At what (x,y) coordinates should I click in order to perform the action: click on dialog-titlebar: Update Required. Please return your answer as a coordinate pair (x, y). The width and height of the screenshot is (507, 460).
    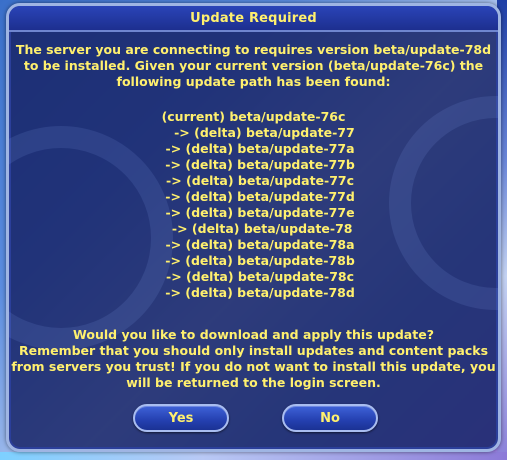
    Looking at the image, I should click on (253, 19).